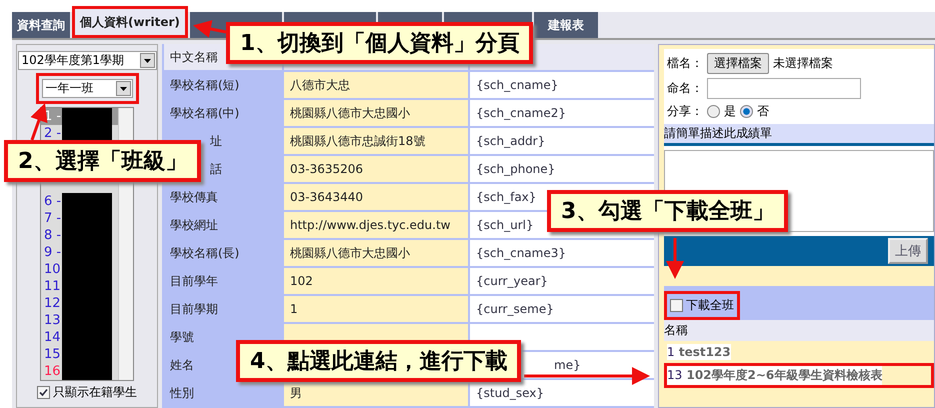 The height and width of the screenshot is (408, 935). Describe the element at coordinates (730, 111) in the screenshot. I see `radio-label: 是` at that location.